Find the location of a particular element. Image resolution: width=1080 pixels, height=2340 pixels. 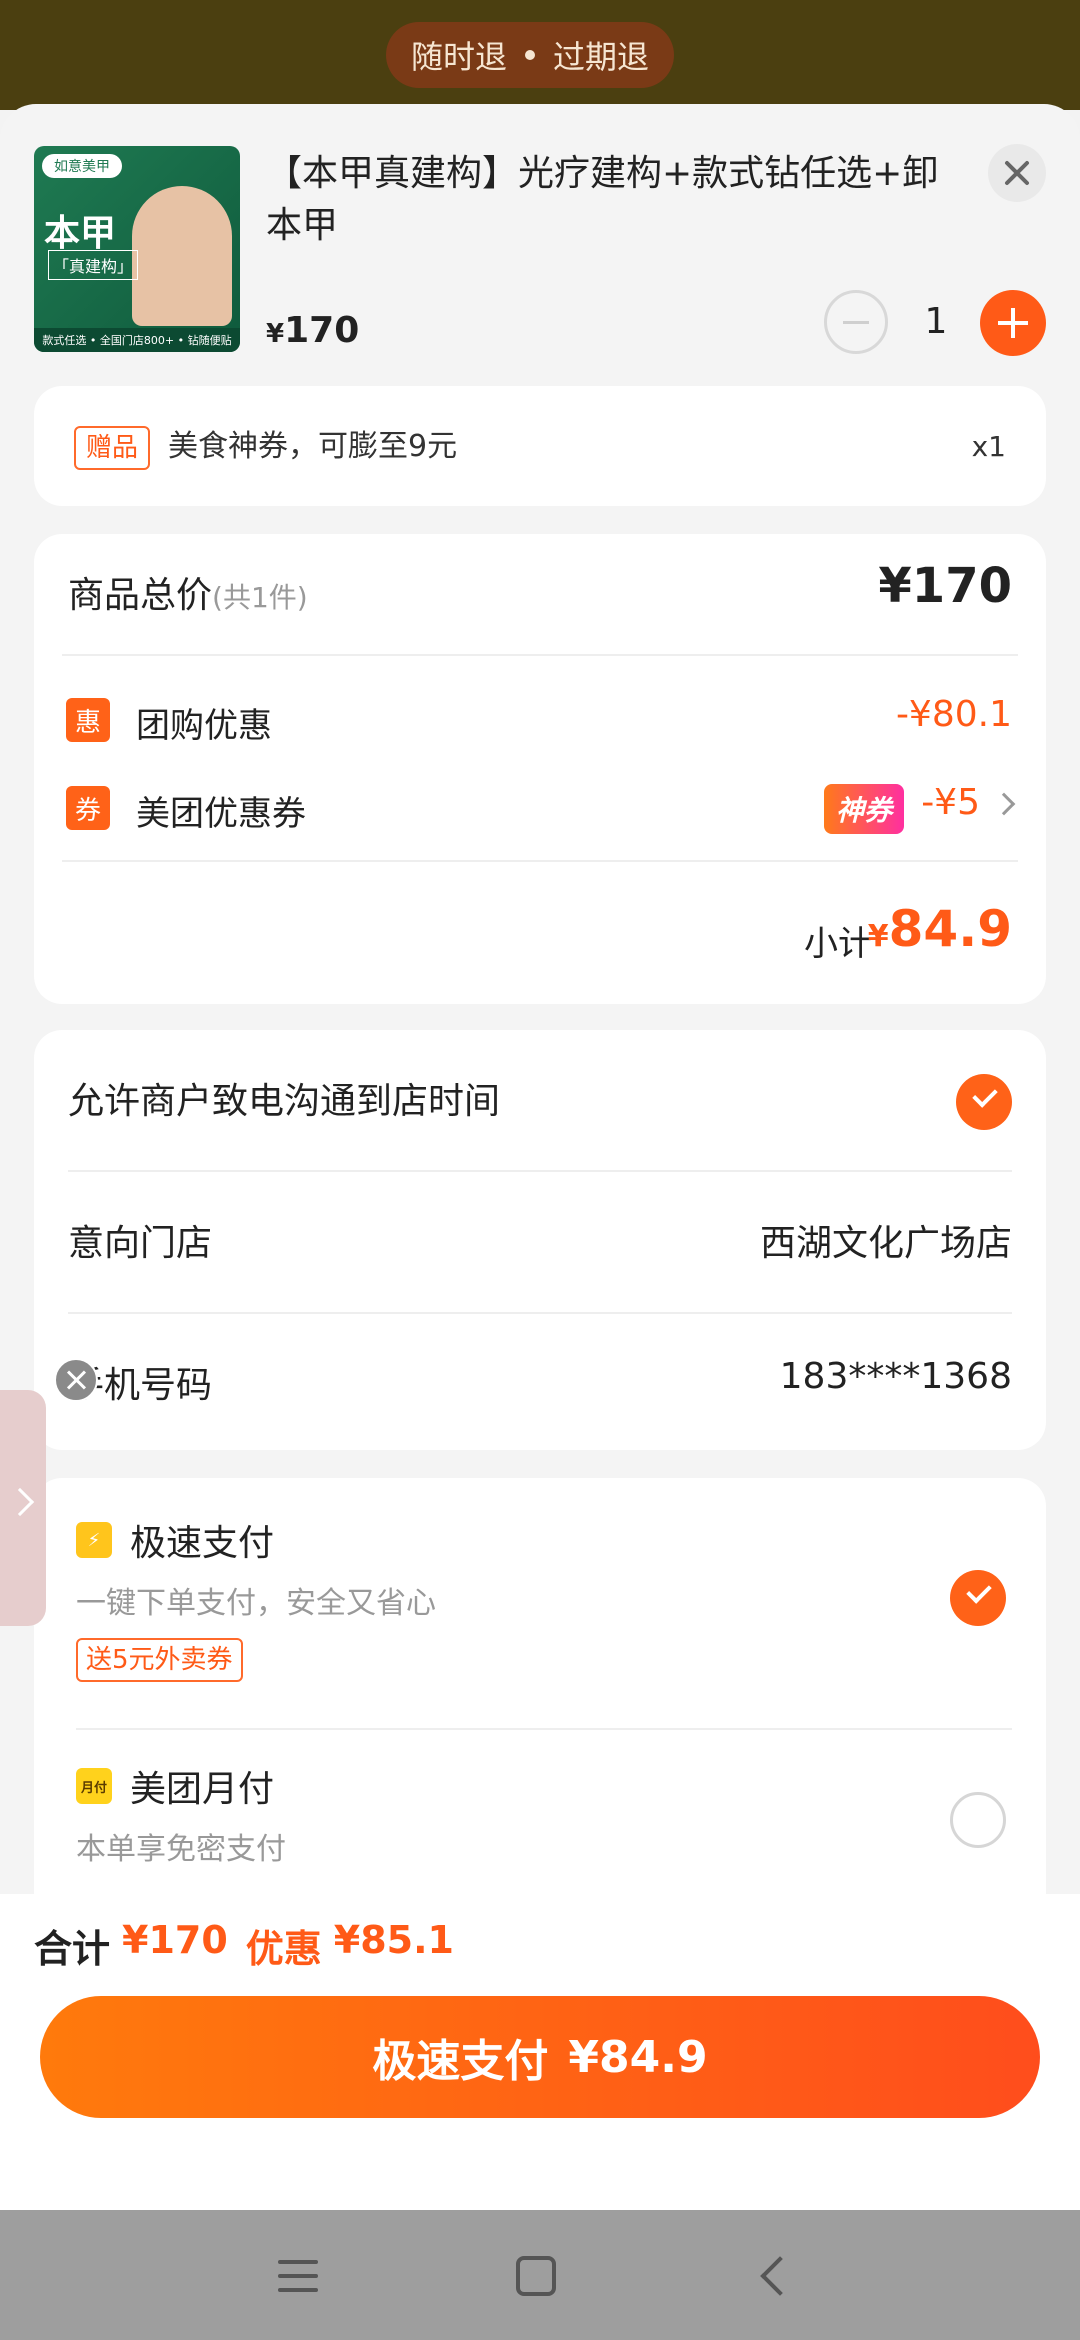

gift-text: 美食神券，可膨至9元 is located at coordinates (313, 446).